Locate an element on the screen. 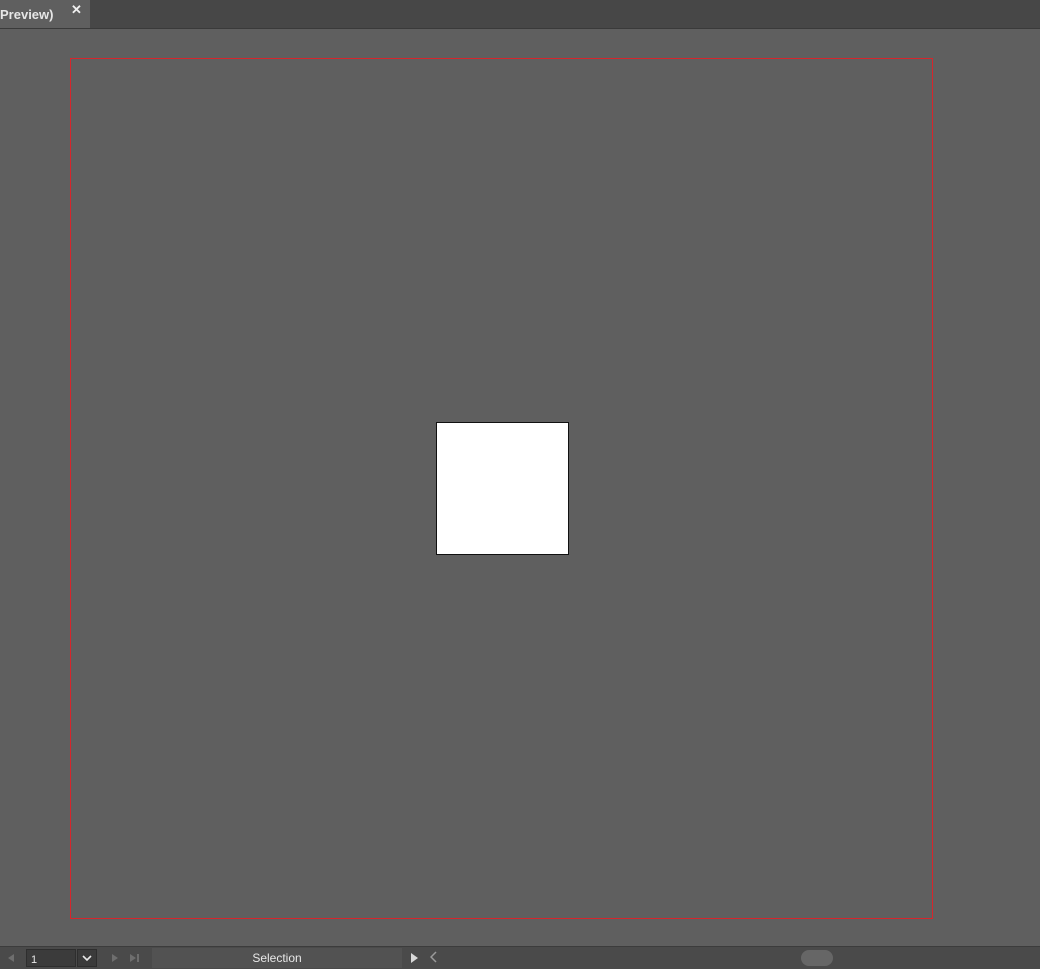 This screenshot has height=969, width=1040. chevron-down-icon is located at coordinates (87, 958).